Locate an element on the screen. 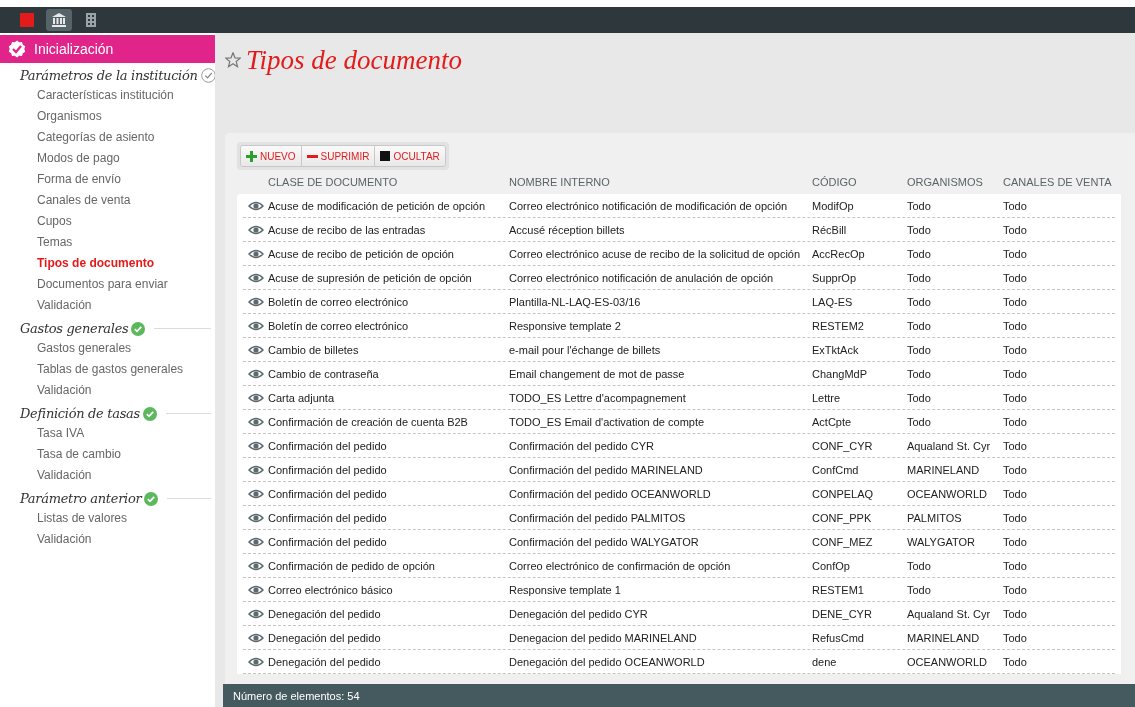 The image size is (1135, 707). badge-check-icon is located at coordinates (17, 49).